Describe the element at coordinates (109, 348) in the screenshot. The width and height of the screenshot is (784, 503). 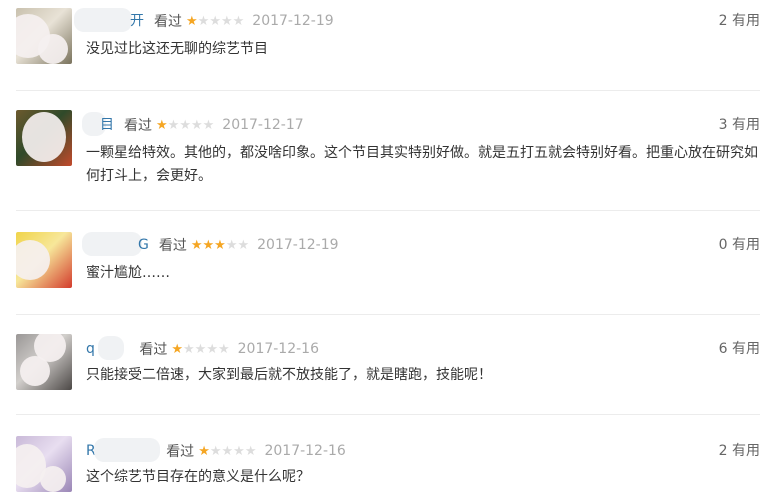
I see `username-link: q` at that location.